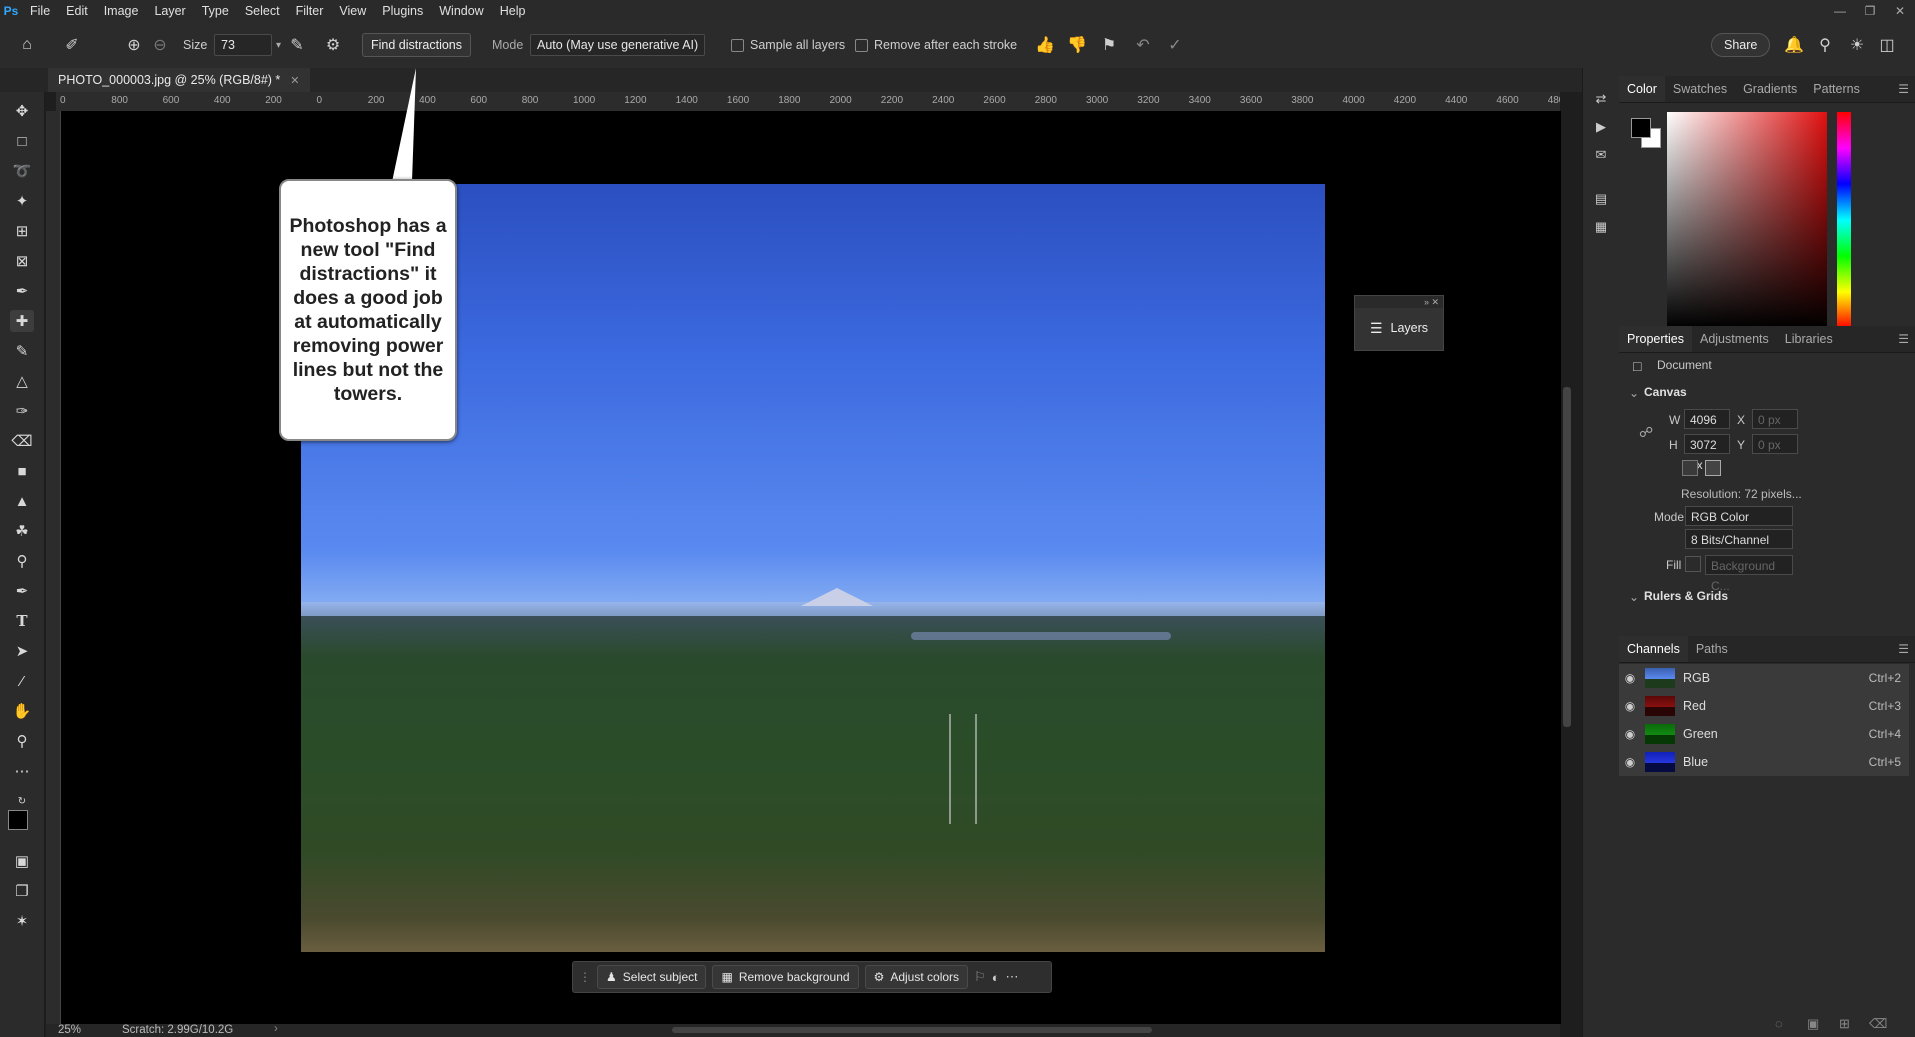 The height and width of the screenshot is (1037, 1915). Describe the element at coordinates (27, 45) in the screenshot. I see `home-icon: ⌂` at that location.